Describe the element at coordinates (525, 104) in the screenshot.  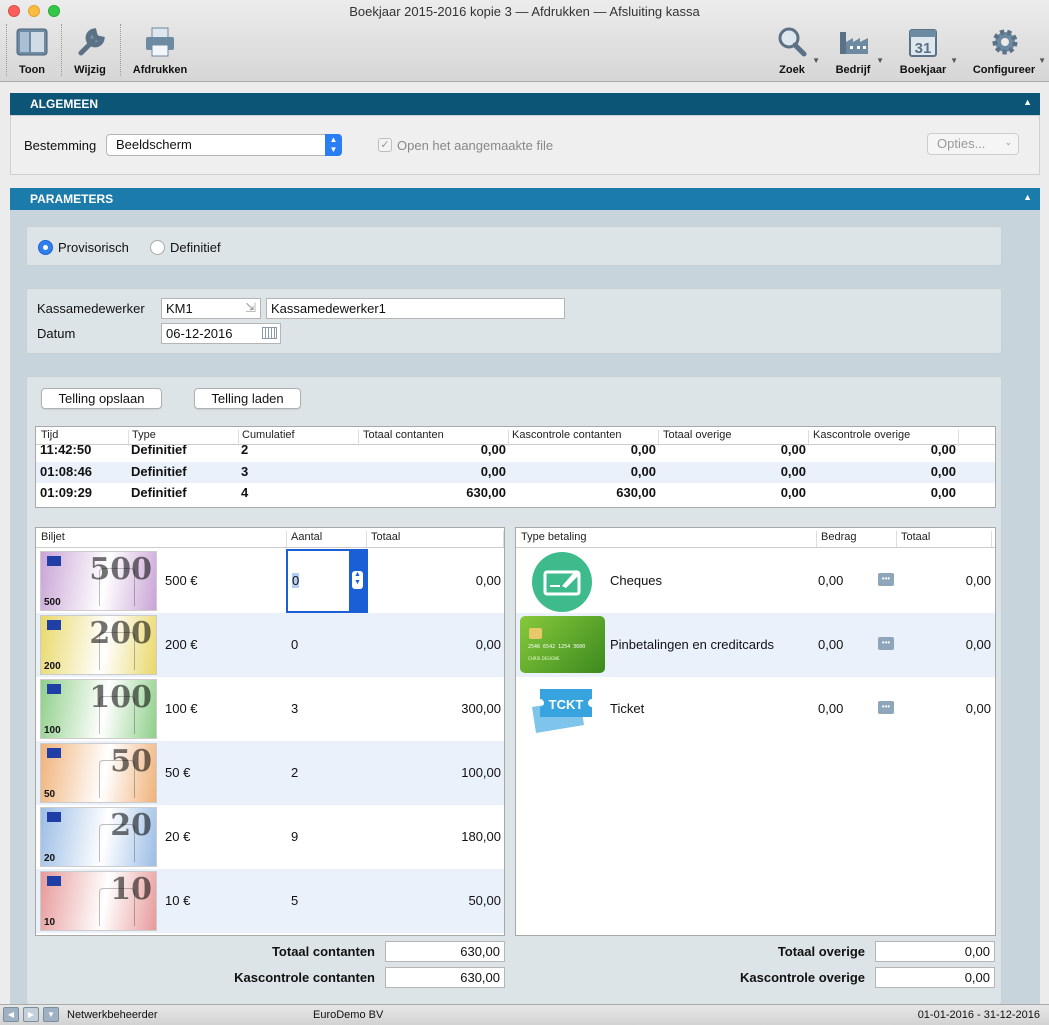
I see `algemeen-section-header: ALGEMEEN ▲` at that location.